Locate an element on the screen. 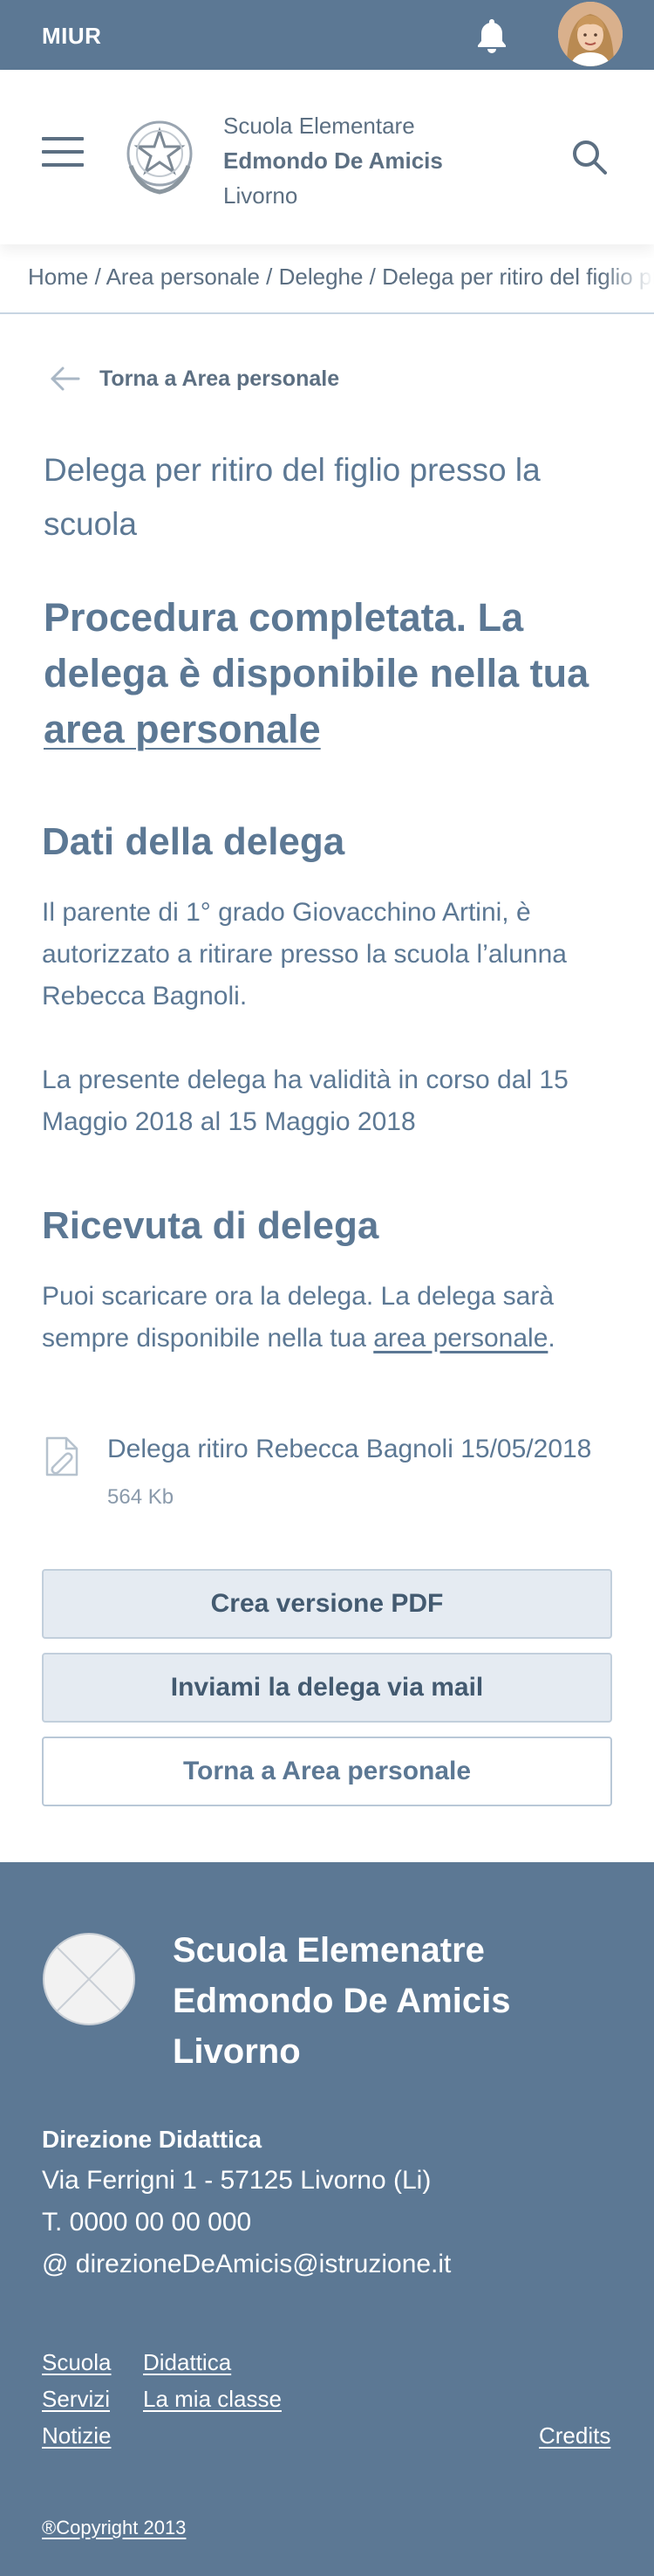 The image size is (654, 2576). footer-direction-title: Direzione Didattica is located at coordinates (152, 2139).